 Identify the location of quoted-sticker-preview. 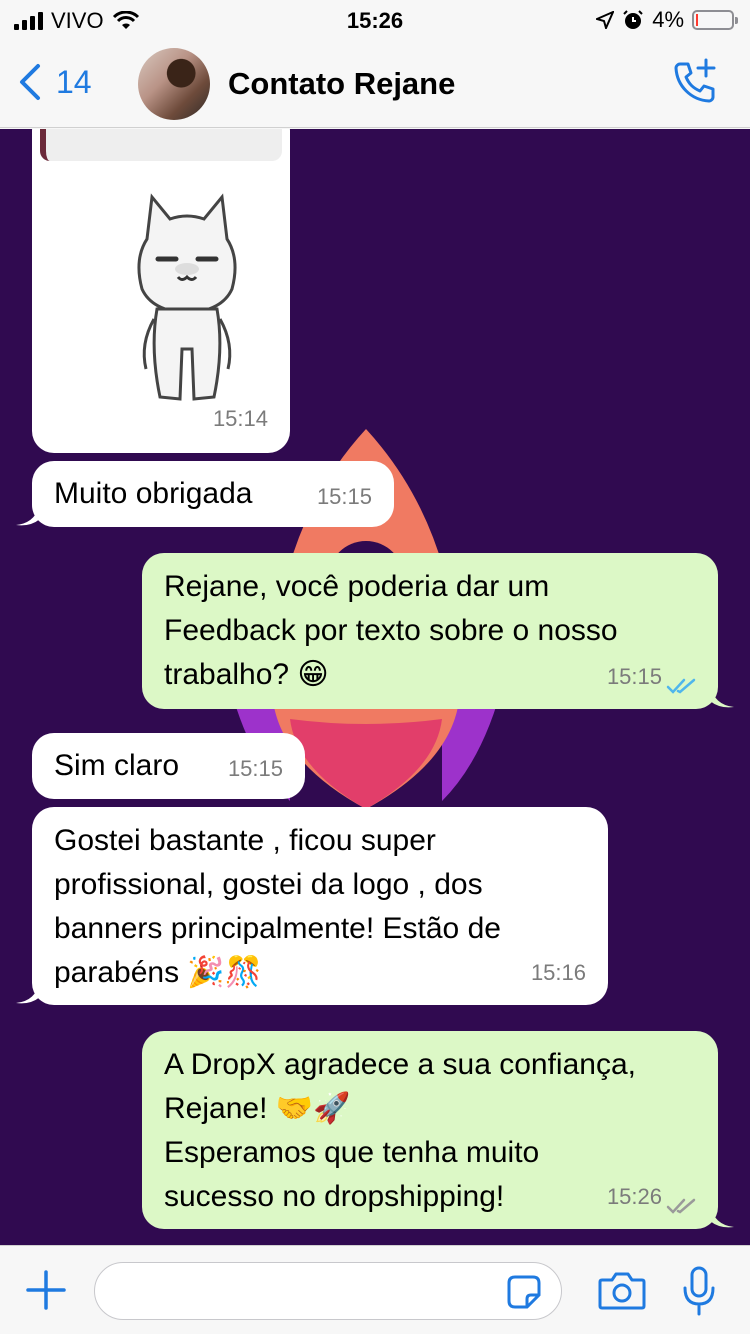
(161, 145).